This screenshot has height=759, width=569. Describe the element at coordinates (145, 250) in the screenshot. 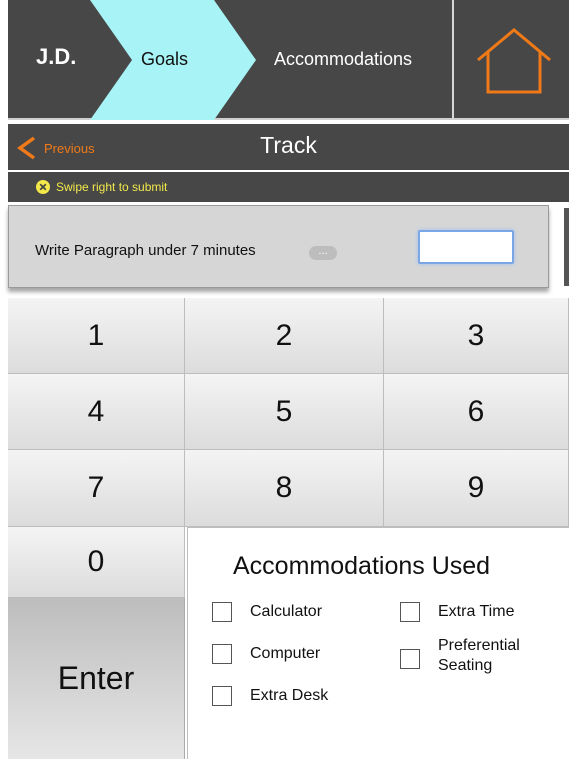

I see `goal-text: Write Paragraph under 7 minutes` at that location.